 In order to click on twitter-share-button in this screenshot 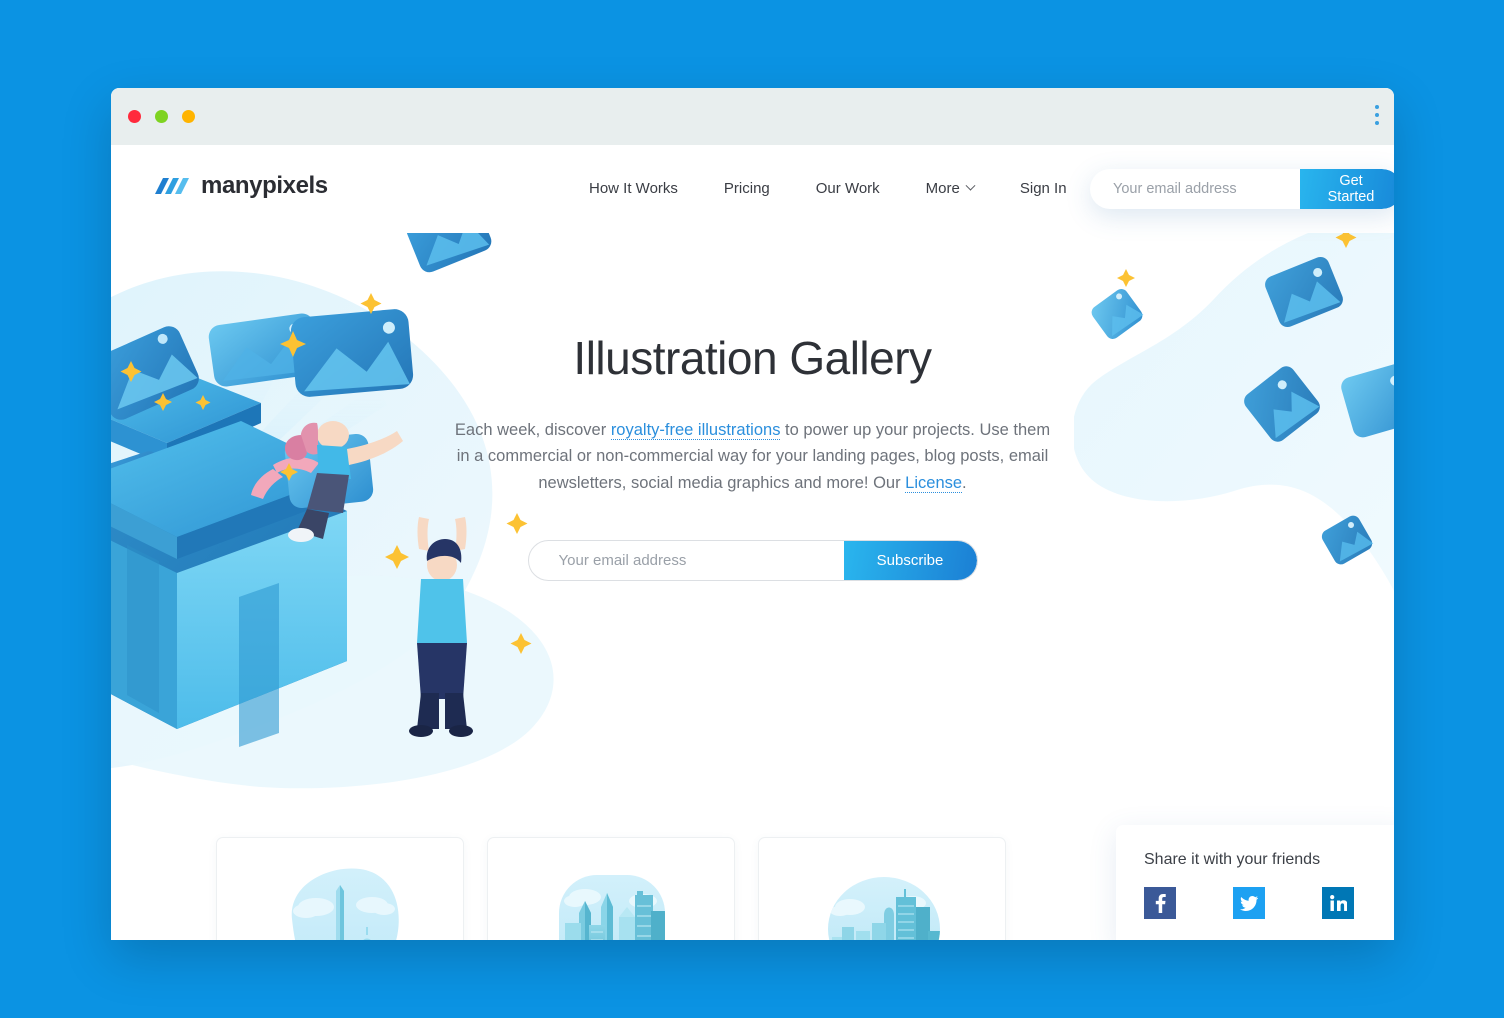, I will do `click(1249, 903)`.